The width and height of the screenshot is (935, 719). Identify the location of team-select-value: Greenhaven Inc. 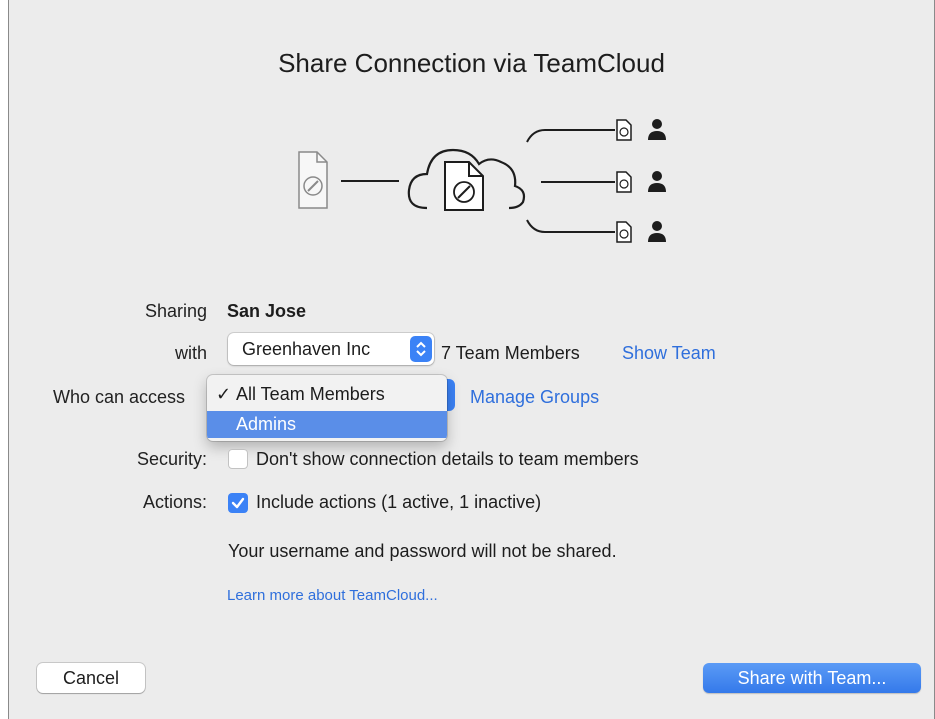
(306, 349).